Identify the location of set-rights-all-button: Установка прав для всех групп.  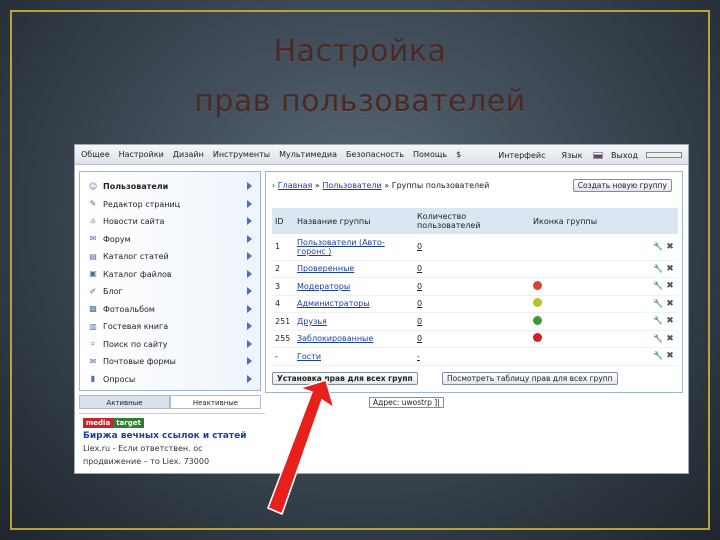
(345, 378).